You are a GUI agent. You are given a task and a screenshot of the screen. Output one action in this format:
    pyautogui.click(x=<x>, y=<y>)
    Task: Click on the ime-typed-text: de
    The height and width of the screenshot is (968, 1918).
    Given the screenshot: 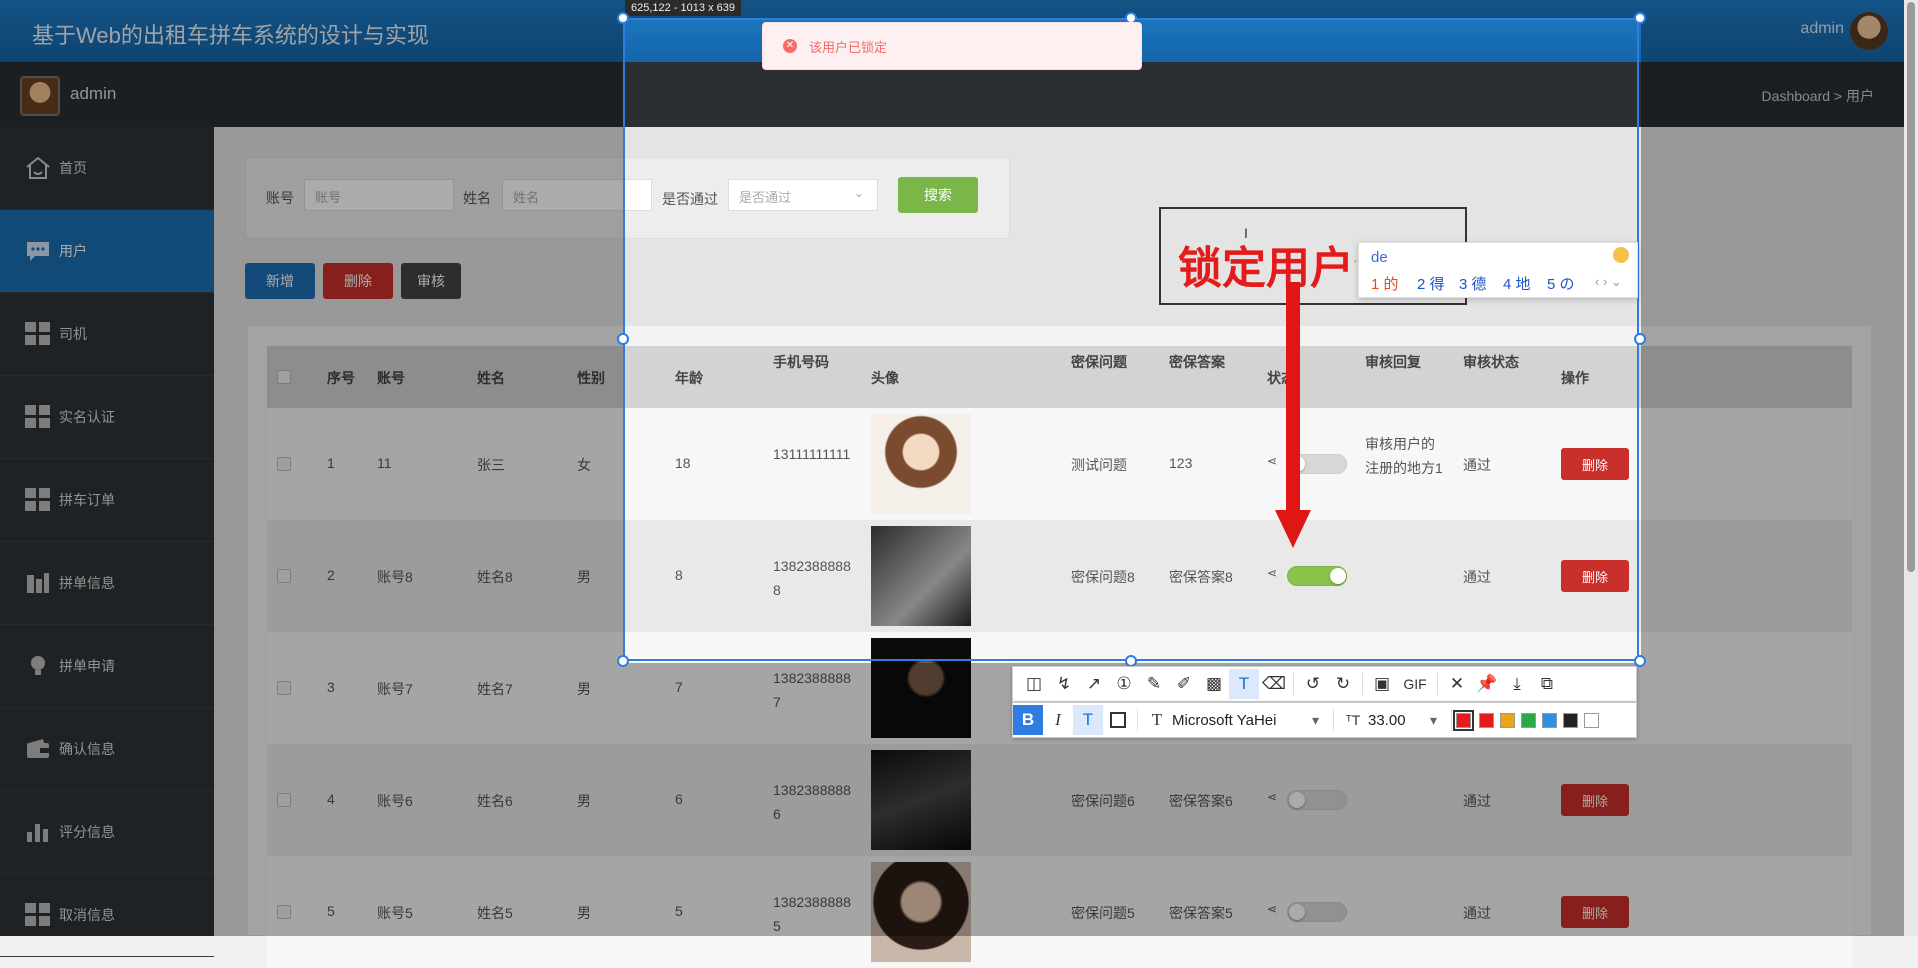 What is the action you would take?
    pyautogui.click(x=1379, y=257)
    